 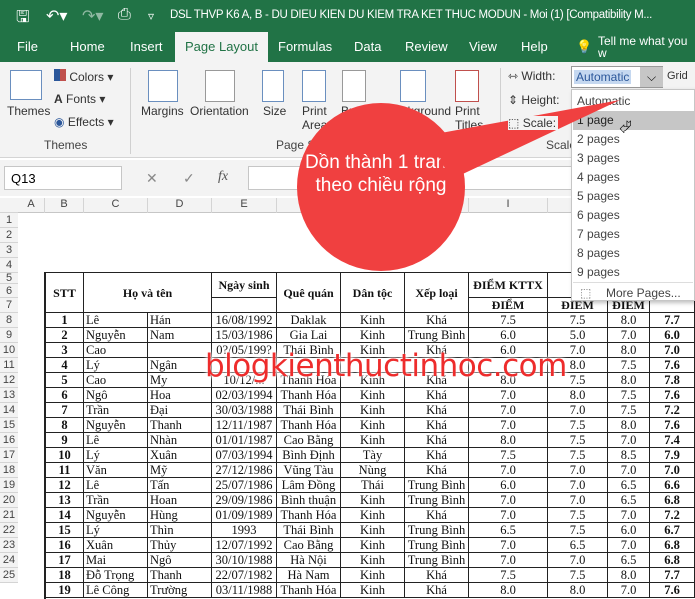 I want to click on cell-stt: 17, so click(x=65, y=560).